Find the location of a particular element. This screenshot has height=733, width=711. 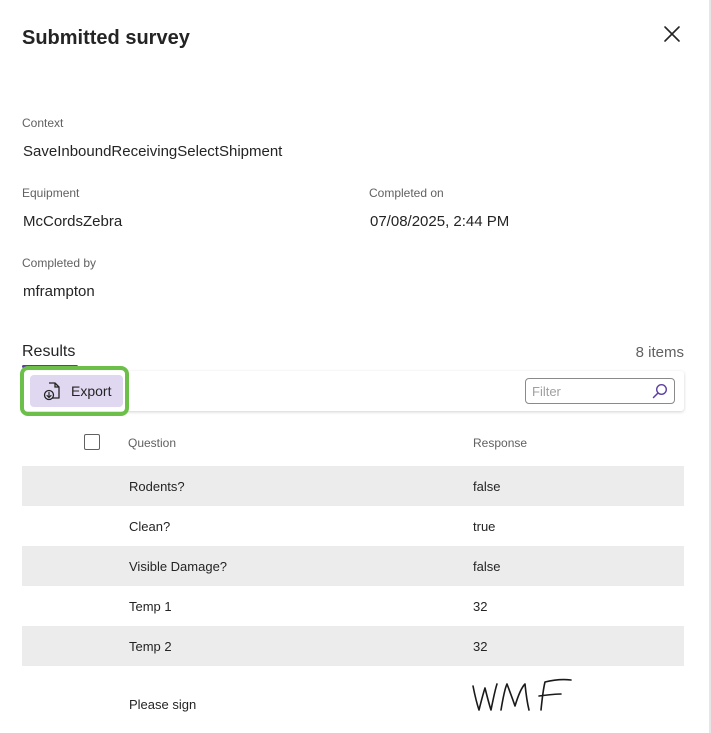

completed-on-label: Completed on is located at coordinates (406, 193).